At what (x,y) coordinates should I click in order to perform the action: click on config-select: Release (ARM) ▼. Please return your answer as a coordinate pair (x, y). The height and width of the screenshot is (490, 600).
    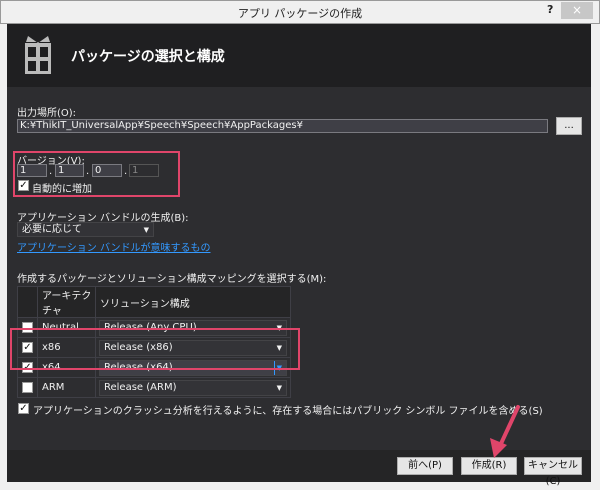
    Looking at the image, I should click on (193, 387).